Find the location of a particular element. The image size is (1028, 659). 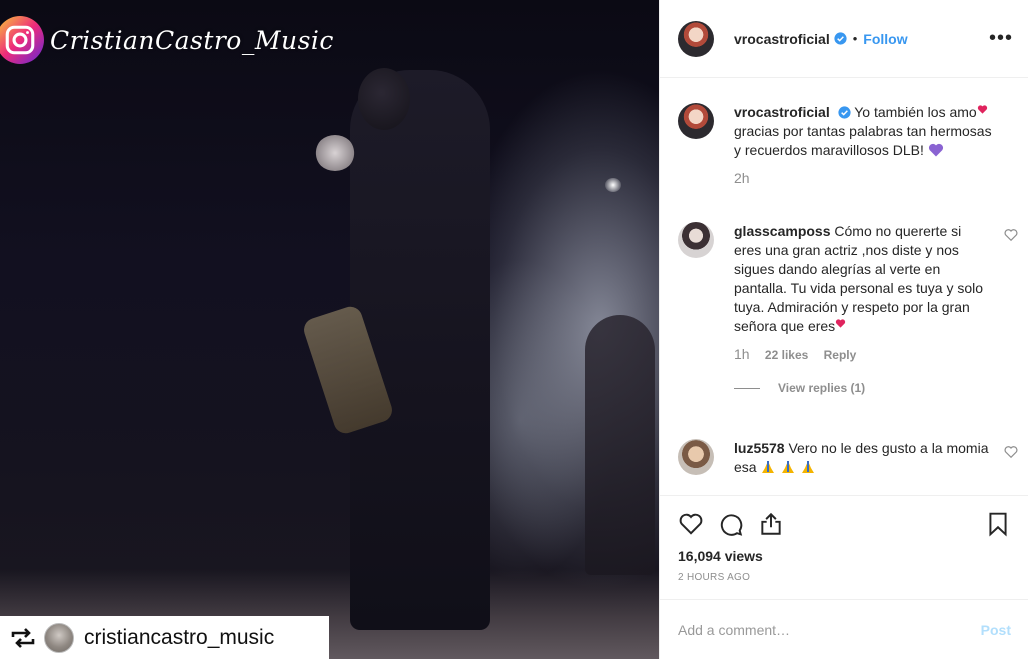

add-comment-bar: Post is located at coordinates (844, 629).